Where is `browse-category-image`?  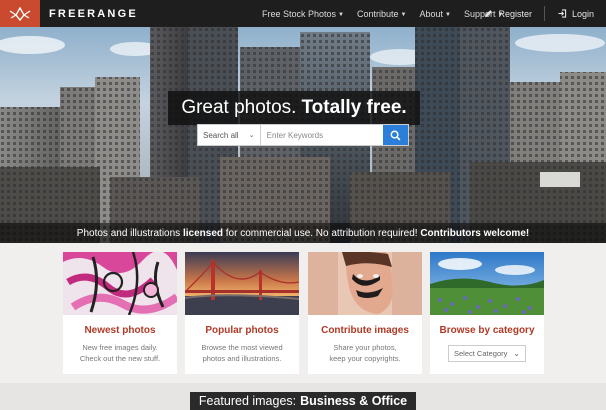
browse-category-image is located at coordinates (487, 283).